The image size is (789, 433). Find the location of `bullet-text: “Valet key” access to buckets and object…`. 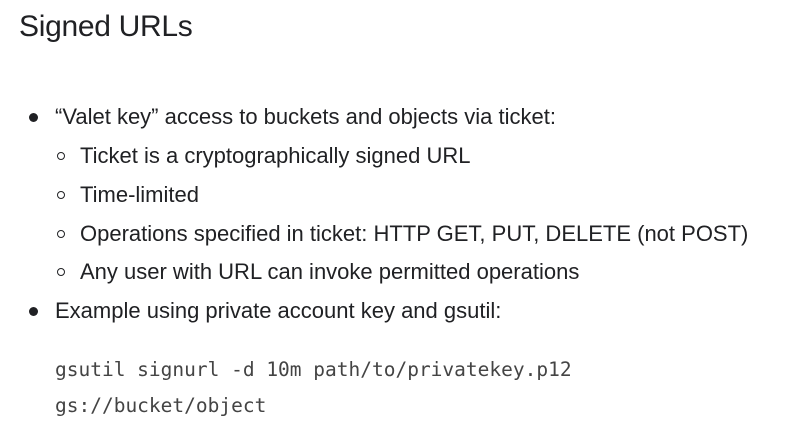

bullet-text: “Valet key” access to buckets and object… is located at coordinates (305, 116).